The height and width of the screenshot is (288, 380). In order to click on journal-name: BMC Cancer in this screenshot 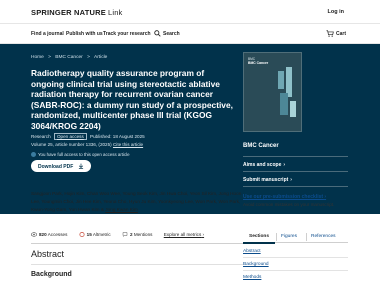, I will do `click(261, 146)`.